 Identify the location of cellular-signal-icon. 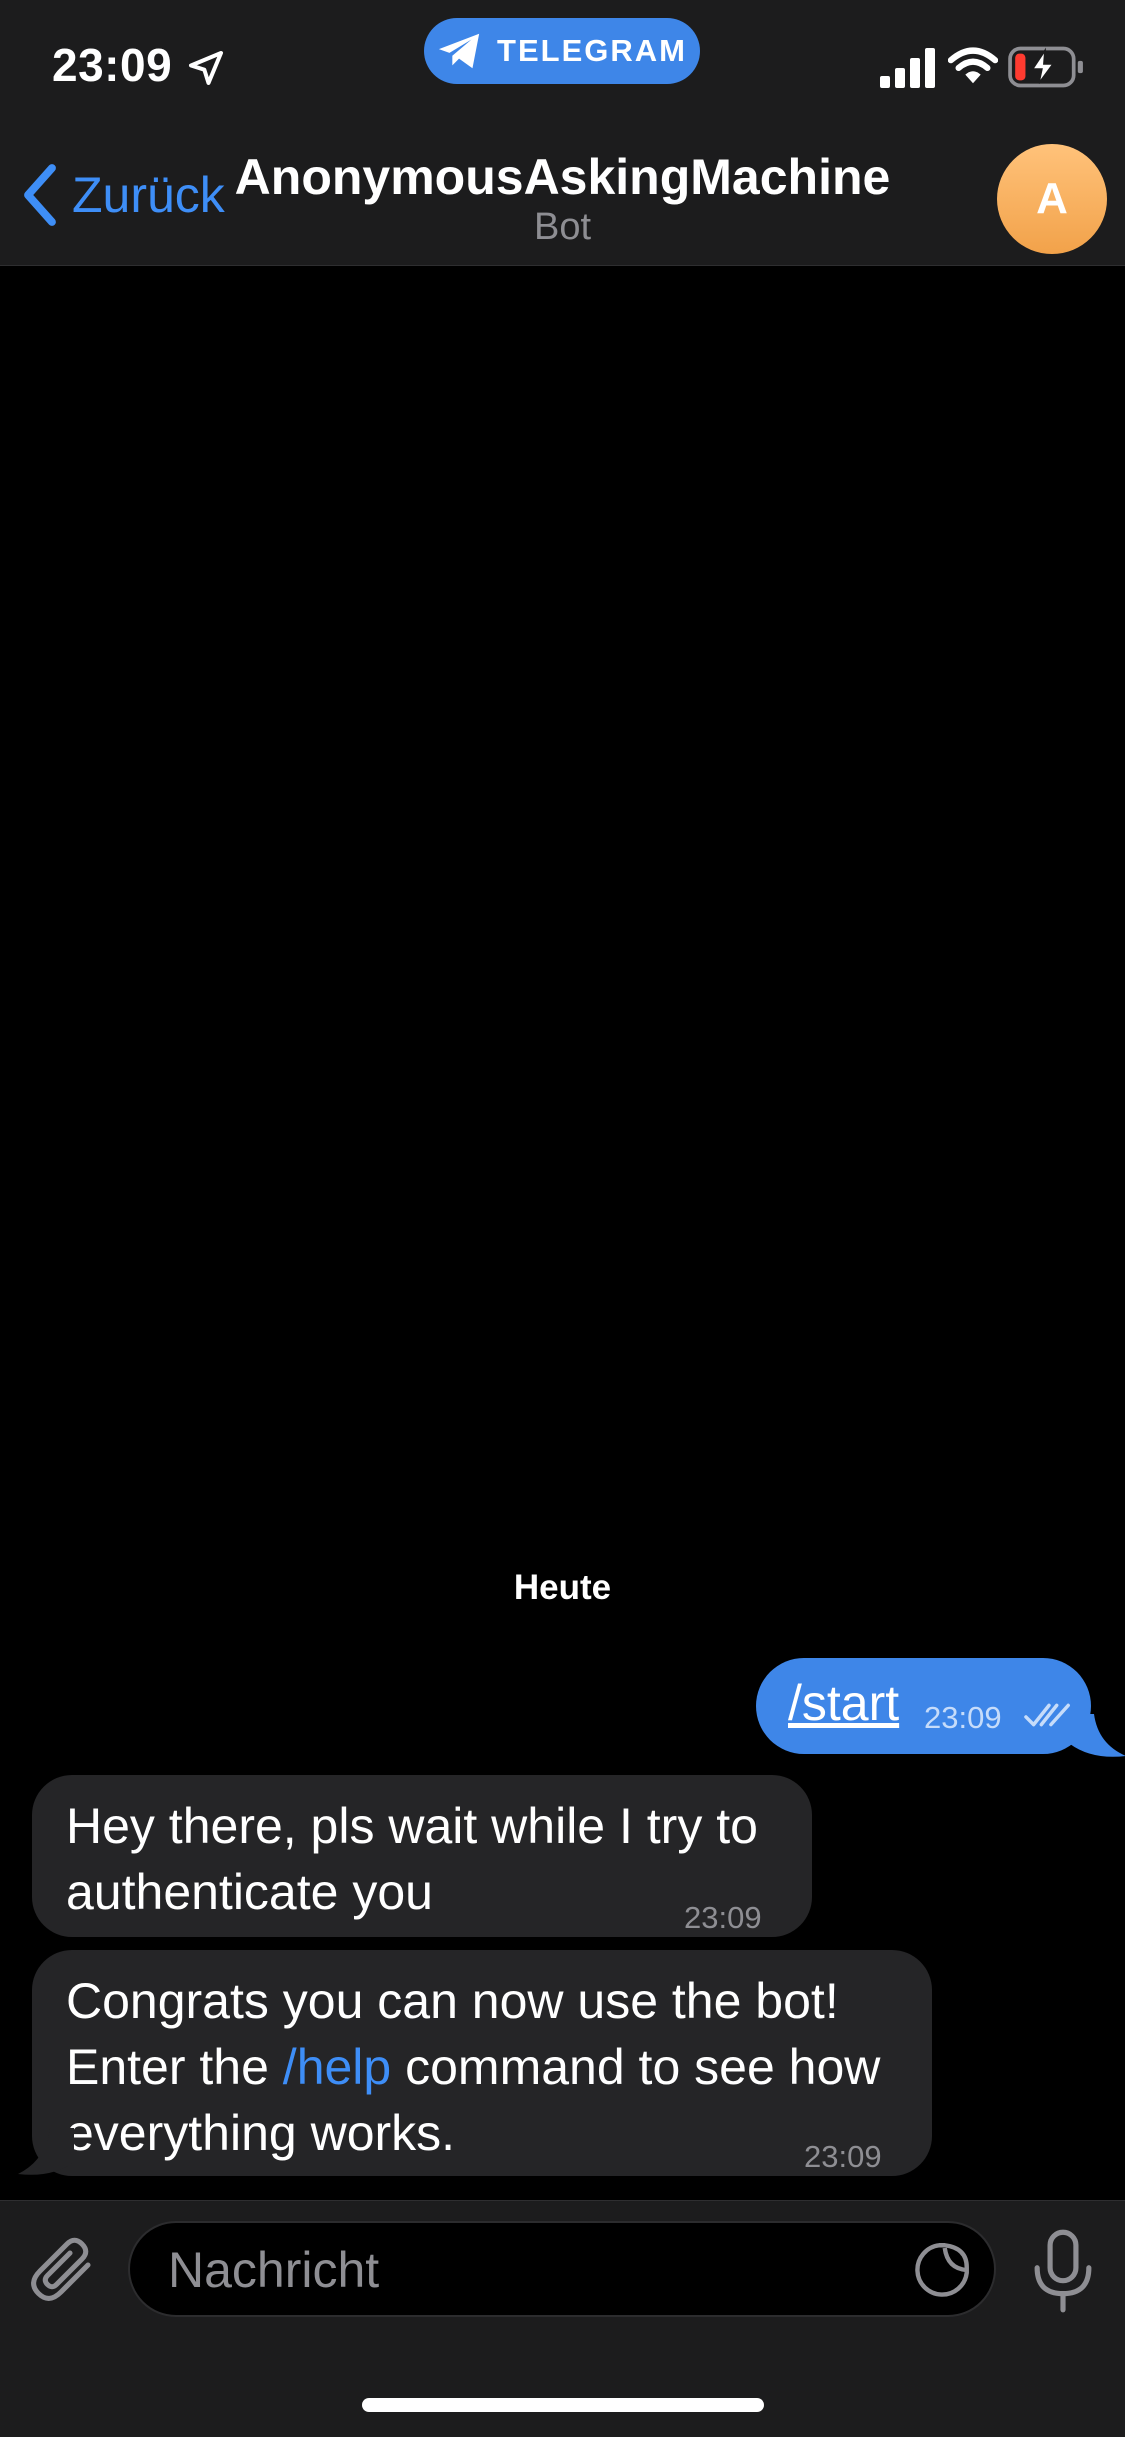
(907, 68).